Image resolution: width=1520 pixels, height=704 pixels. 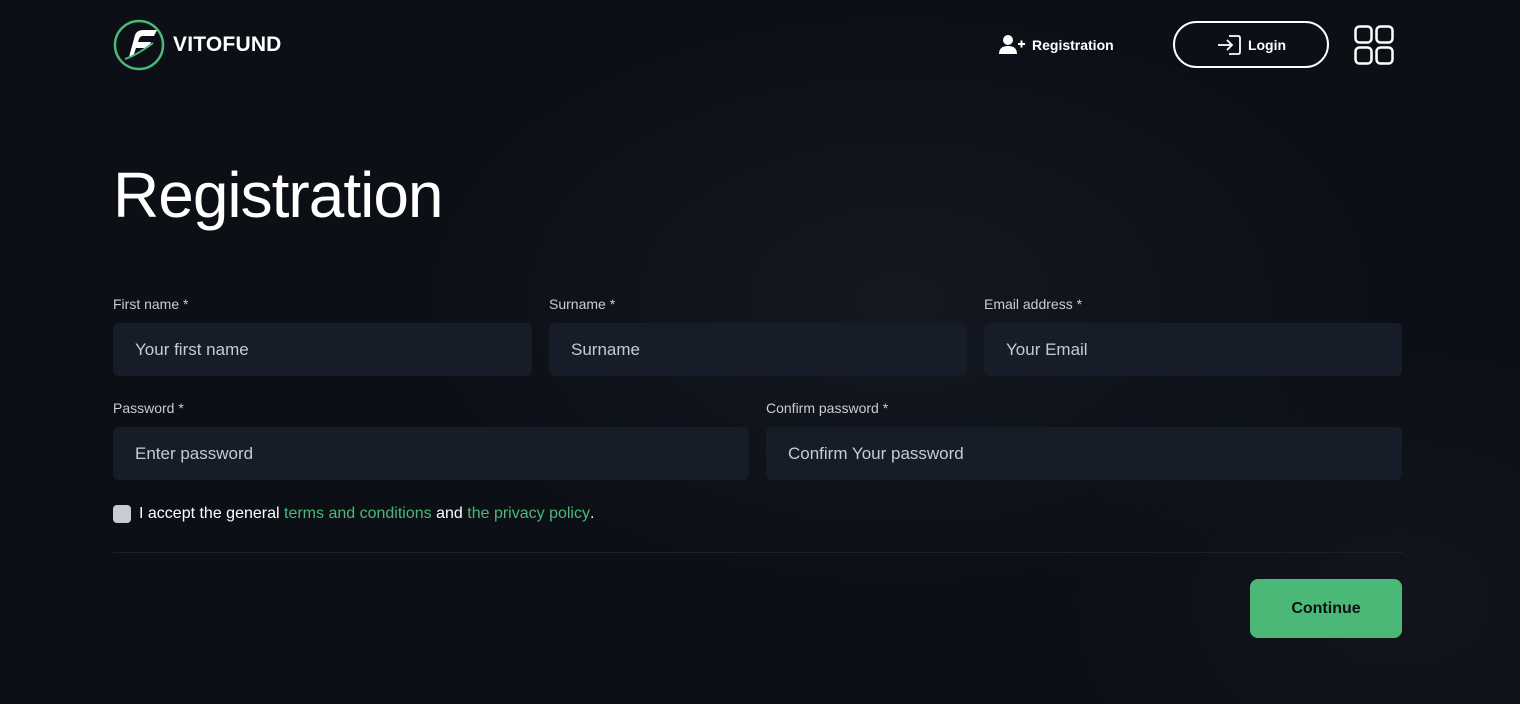 What do you see at coordinates (1229, 44) in the screenshot?
I see `sign-in-icon` at bounding box center [1229, 44].